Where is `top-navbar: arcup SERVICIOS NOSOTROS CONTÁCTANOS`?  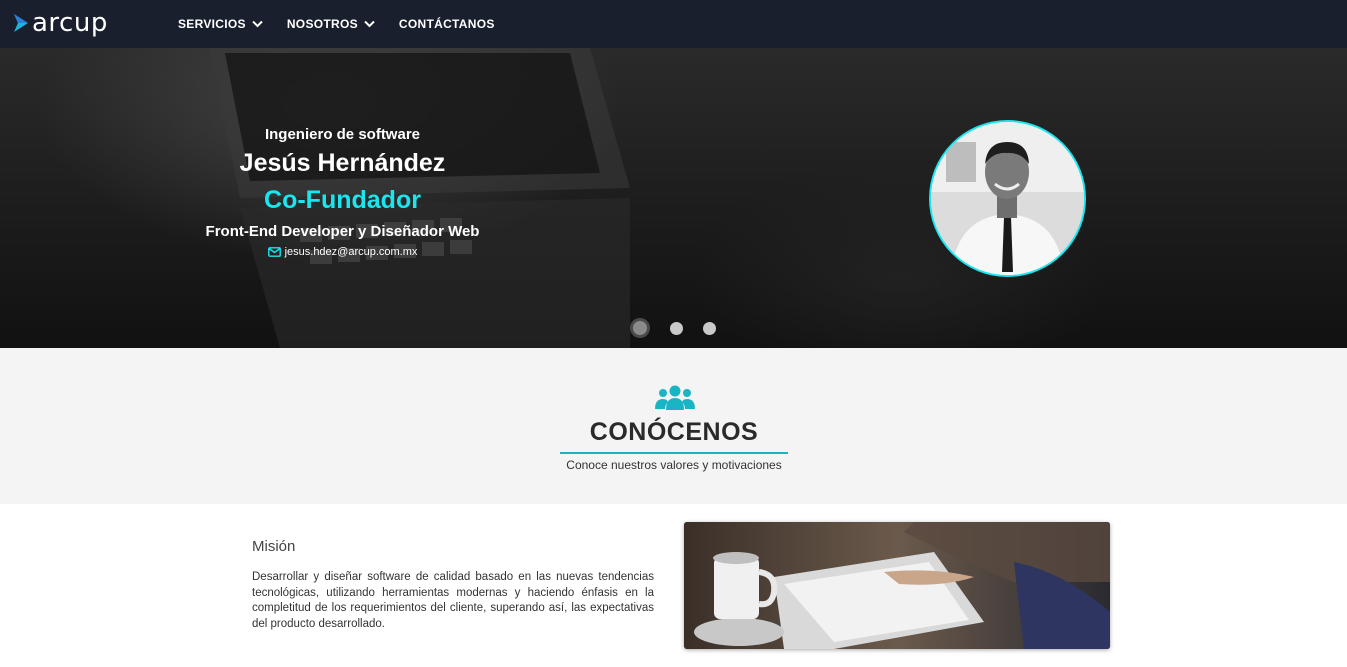
top-navbar: arcup SERVICIOS NOSOTROS CONTÁCTANOS is located at coordinates (673, 24).